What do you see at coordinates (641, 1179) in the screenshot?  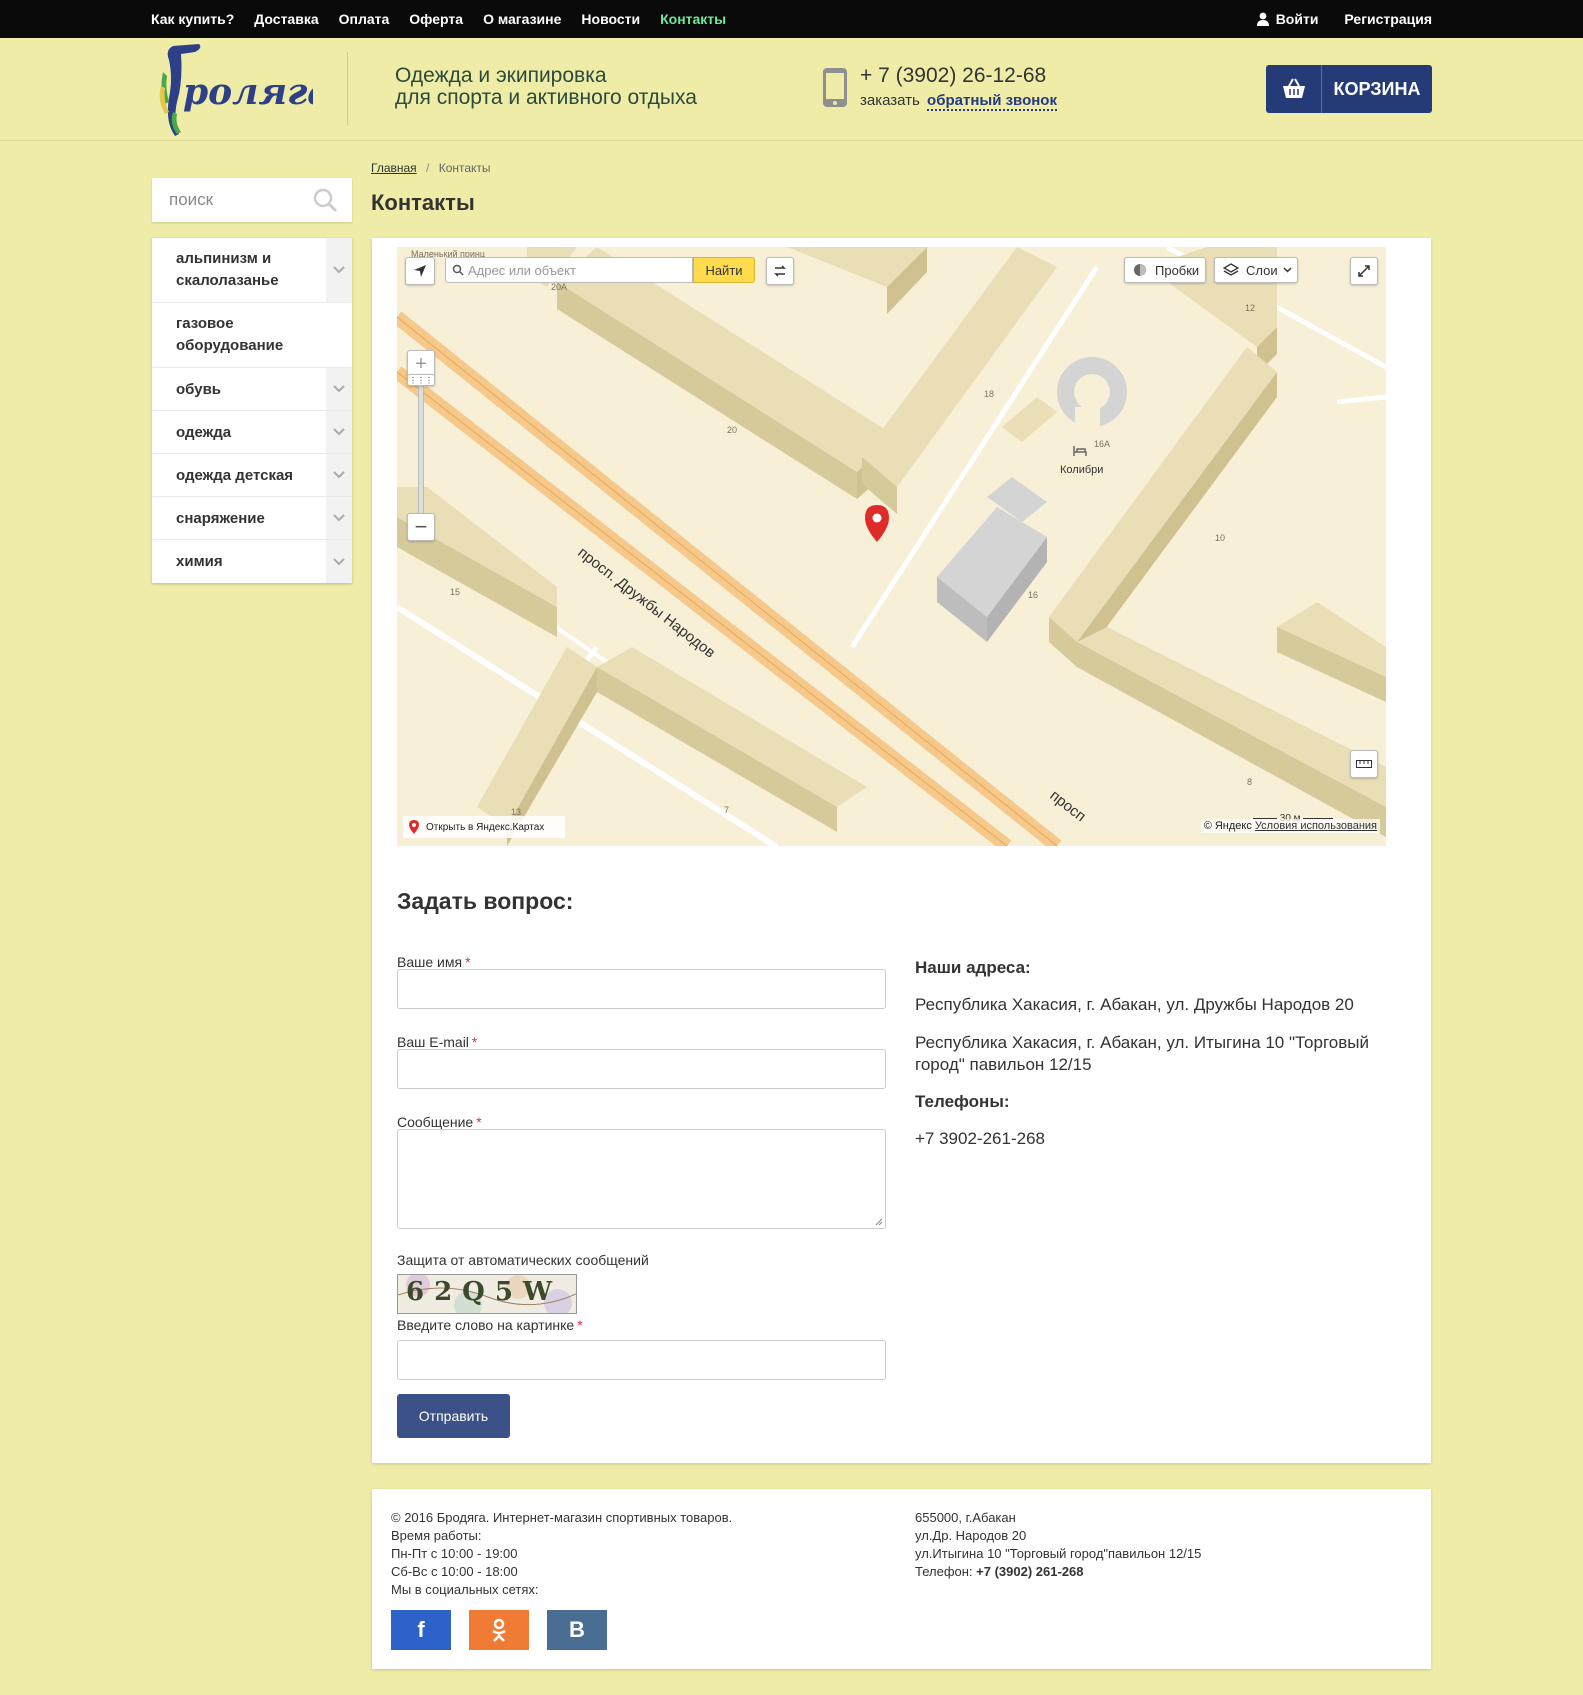 I see `message-textarea` at bounding box center [641, 1179].